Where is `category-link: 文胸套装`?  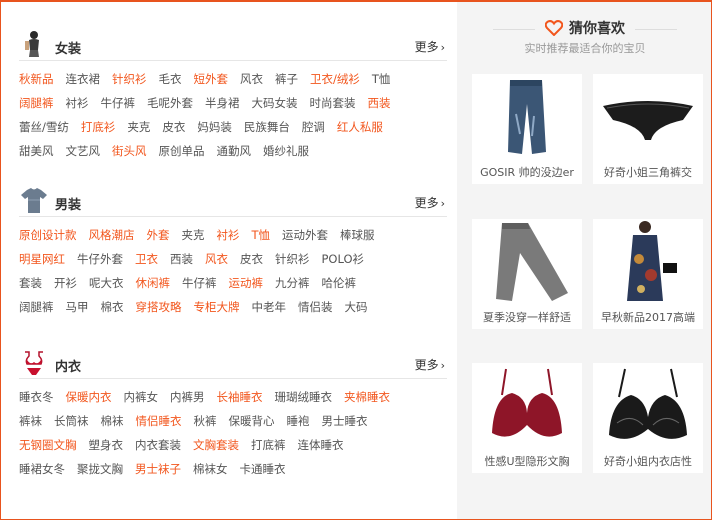 category-link: 文胸套装 is located at coordinates (216, 445).